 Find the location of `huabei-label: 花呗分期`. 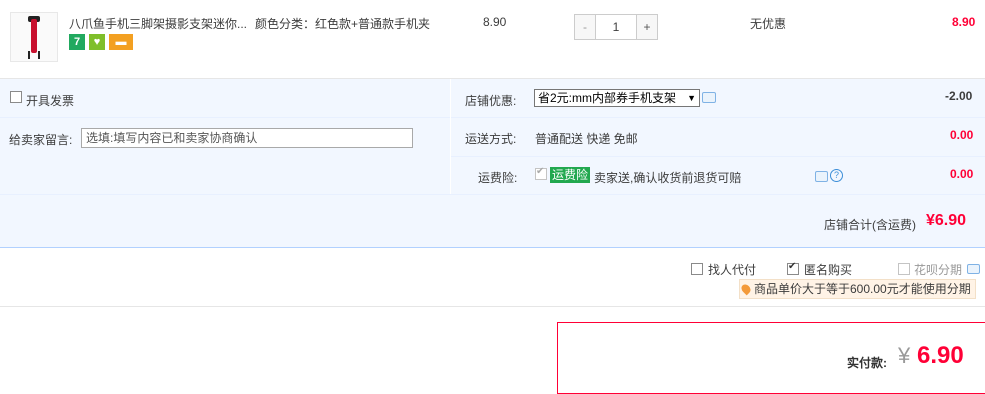

huabei-label: 花呗分期 is located at coordinates (938, 270).